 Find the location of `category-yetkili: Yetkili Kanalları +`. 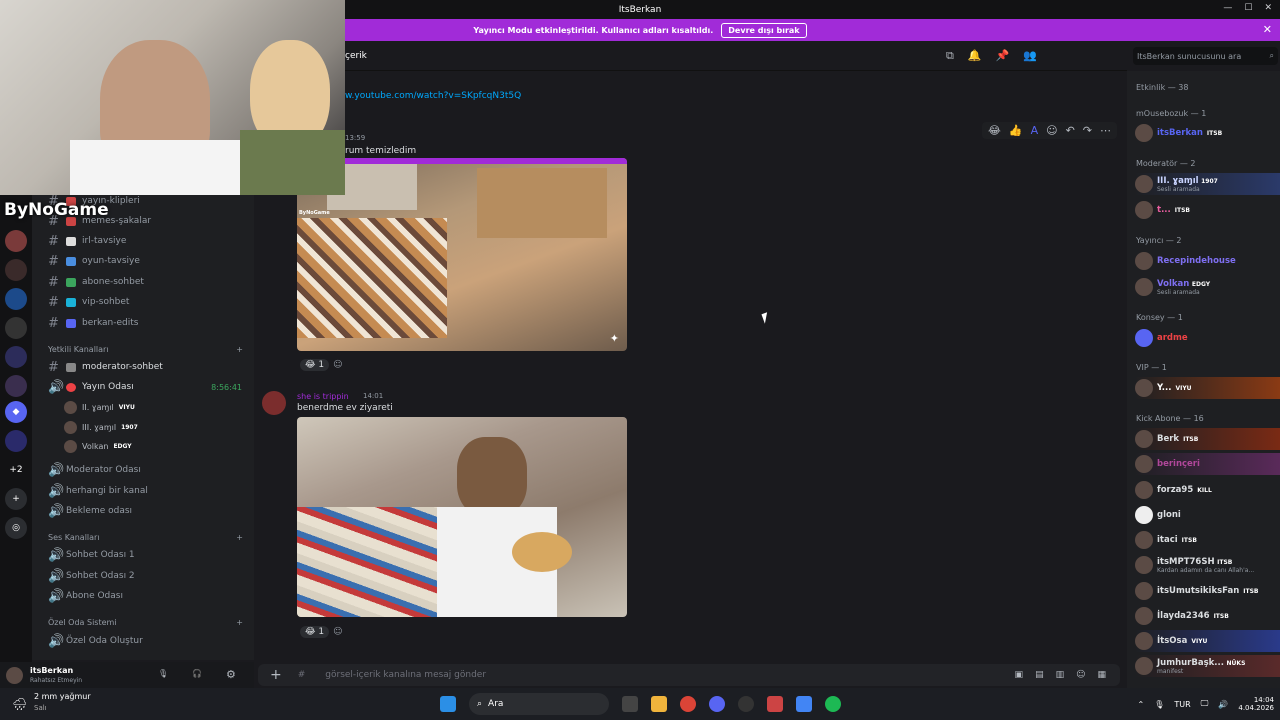

category-yetkili: Yetkili Kanalları + is located at coordinates (145, 349).